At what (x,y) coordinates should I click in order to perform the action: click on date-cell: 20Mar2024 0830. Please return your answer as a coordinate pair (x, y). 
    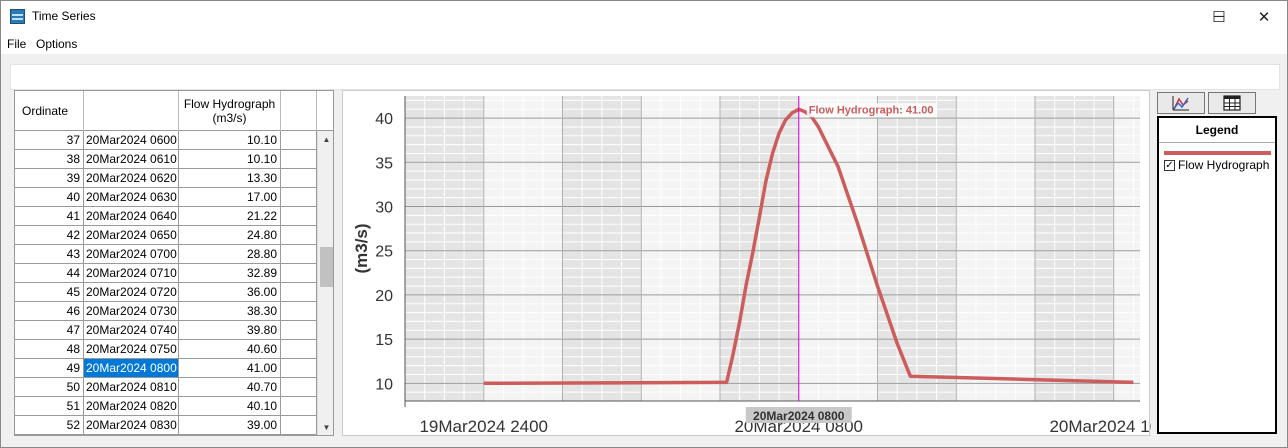
    Looking at the image, I should click on (131, 425).